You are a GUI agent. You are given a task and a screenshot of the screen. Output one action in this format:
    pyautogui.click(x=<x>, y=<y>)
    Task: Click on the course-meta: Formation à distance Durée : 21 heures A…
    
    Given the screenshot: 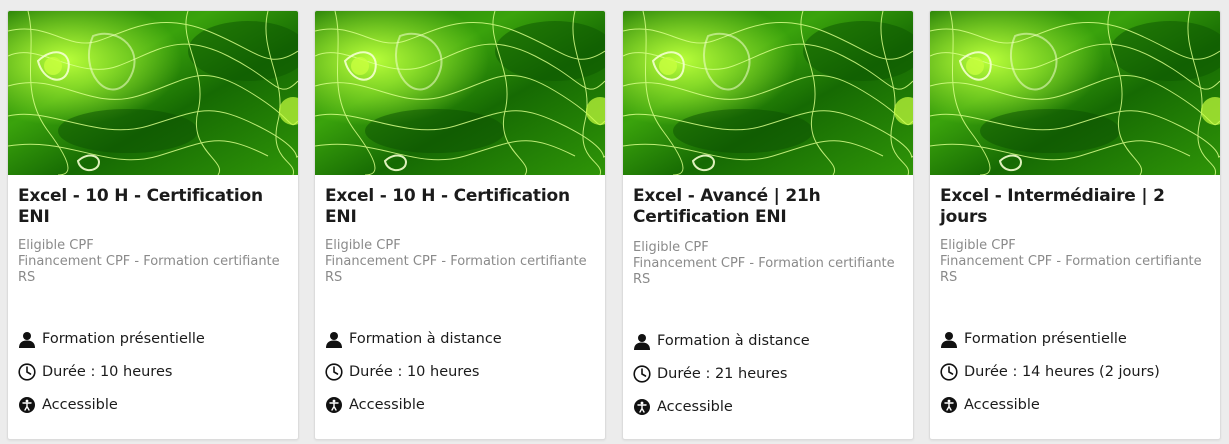 What is the action you would take?
    pyautogui.click(x=769, y=380)
    